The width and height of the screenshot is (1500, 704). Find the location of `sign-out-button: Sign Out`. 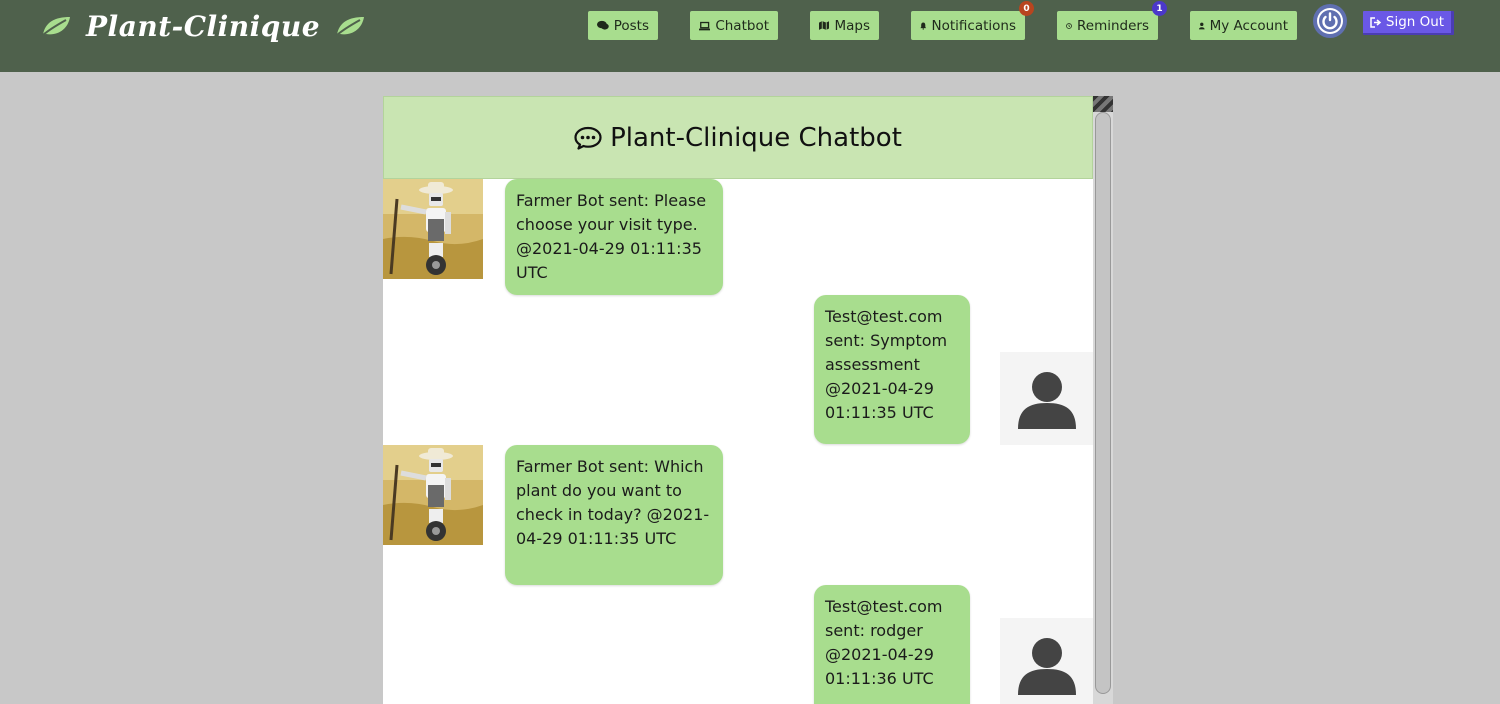

sign-out-button: Sign Out is located at coordinates (1408, 23).